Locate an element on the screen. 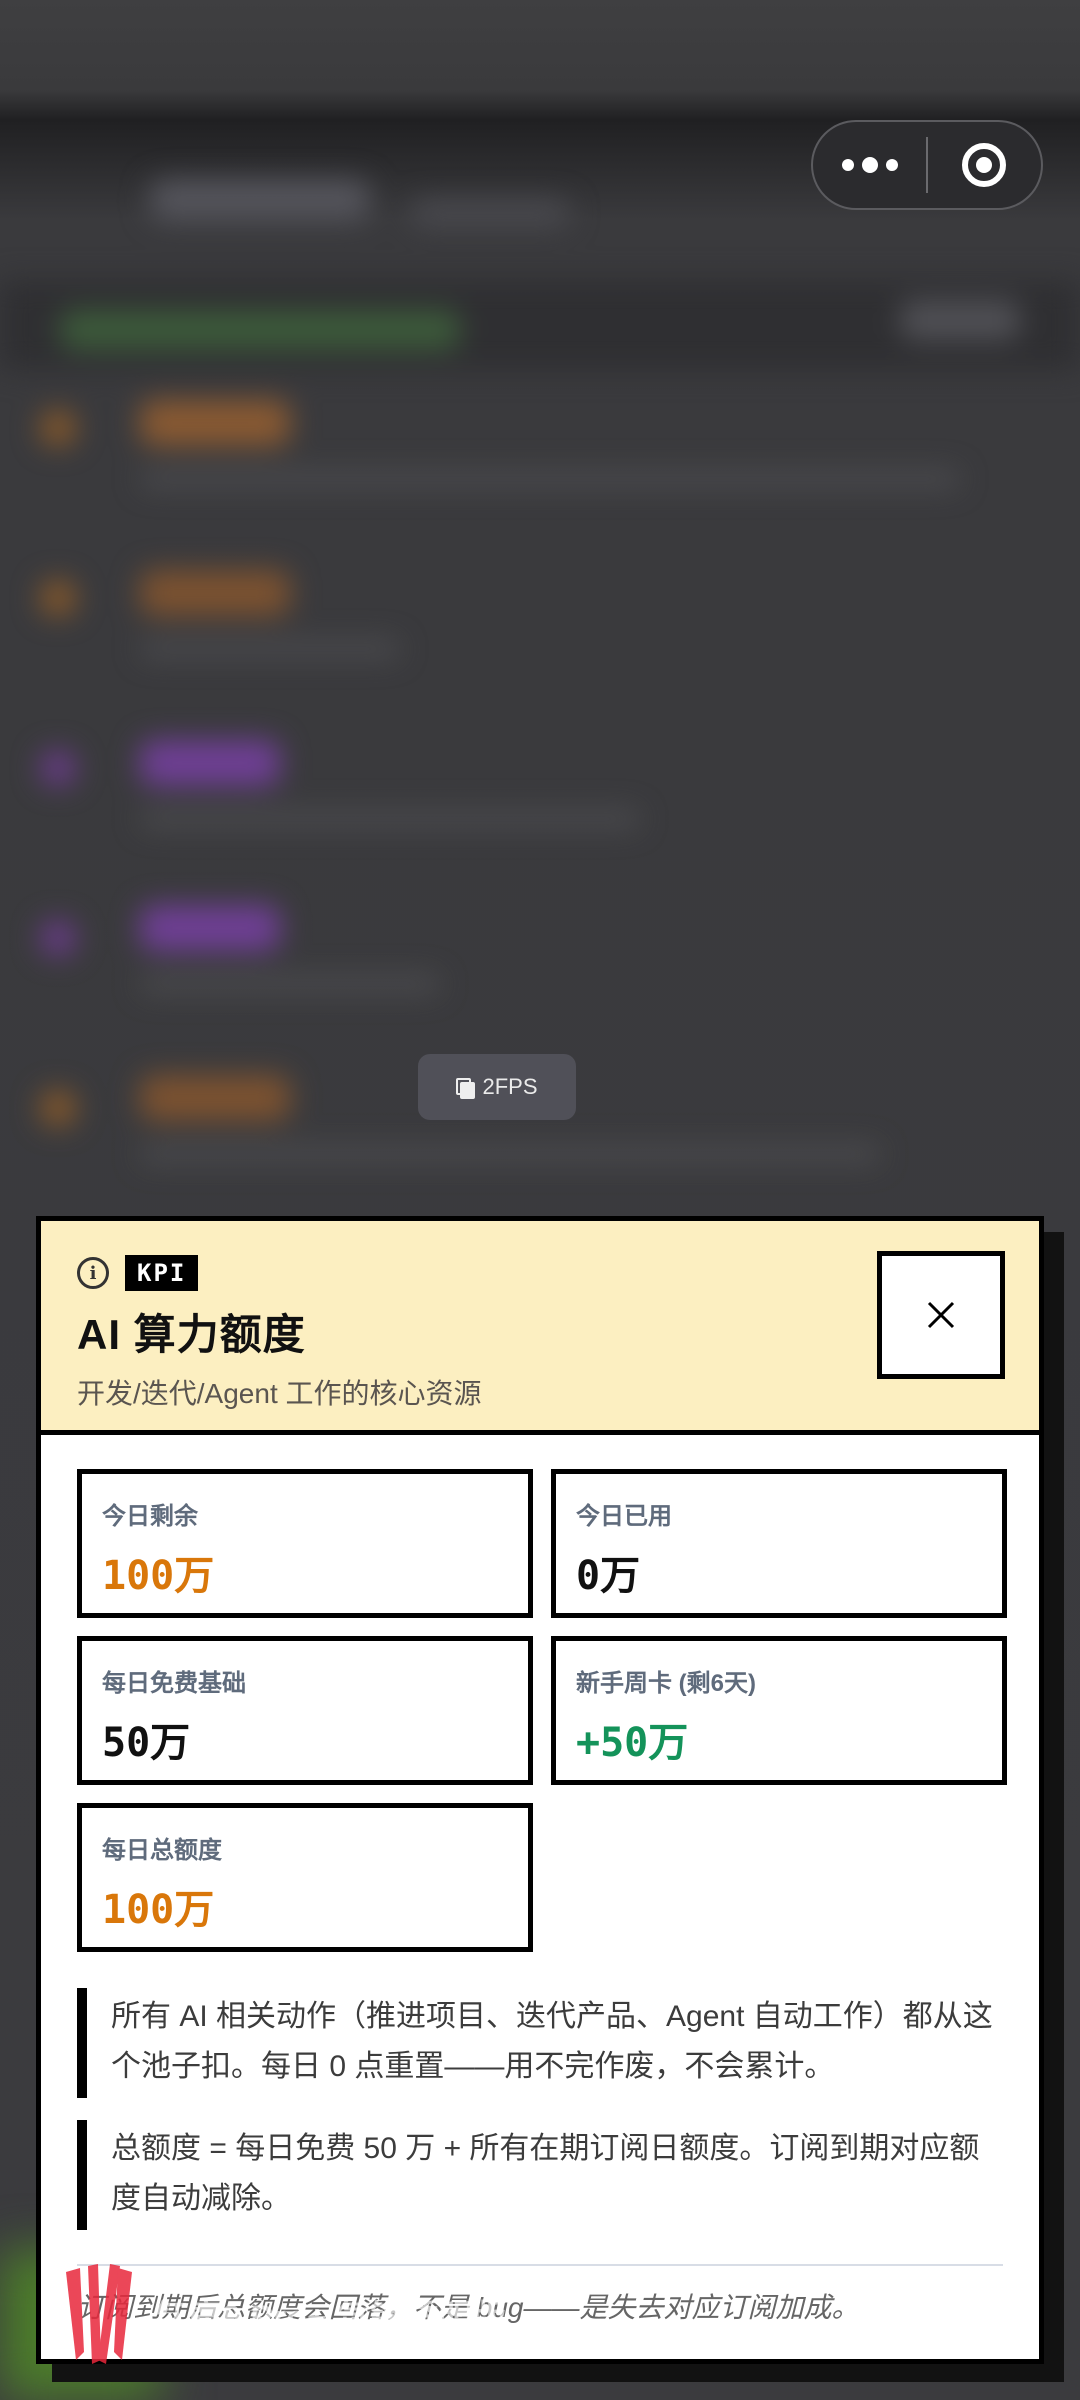  redmagic-logo-icon is located at coordinates (99, 2314).